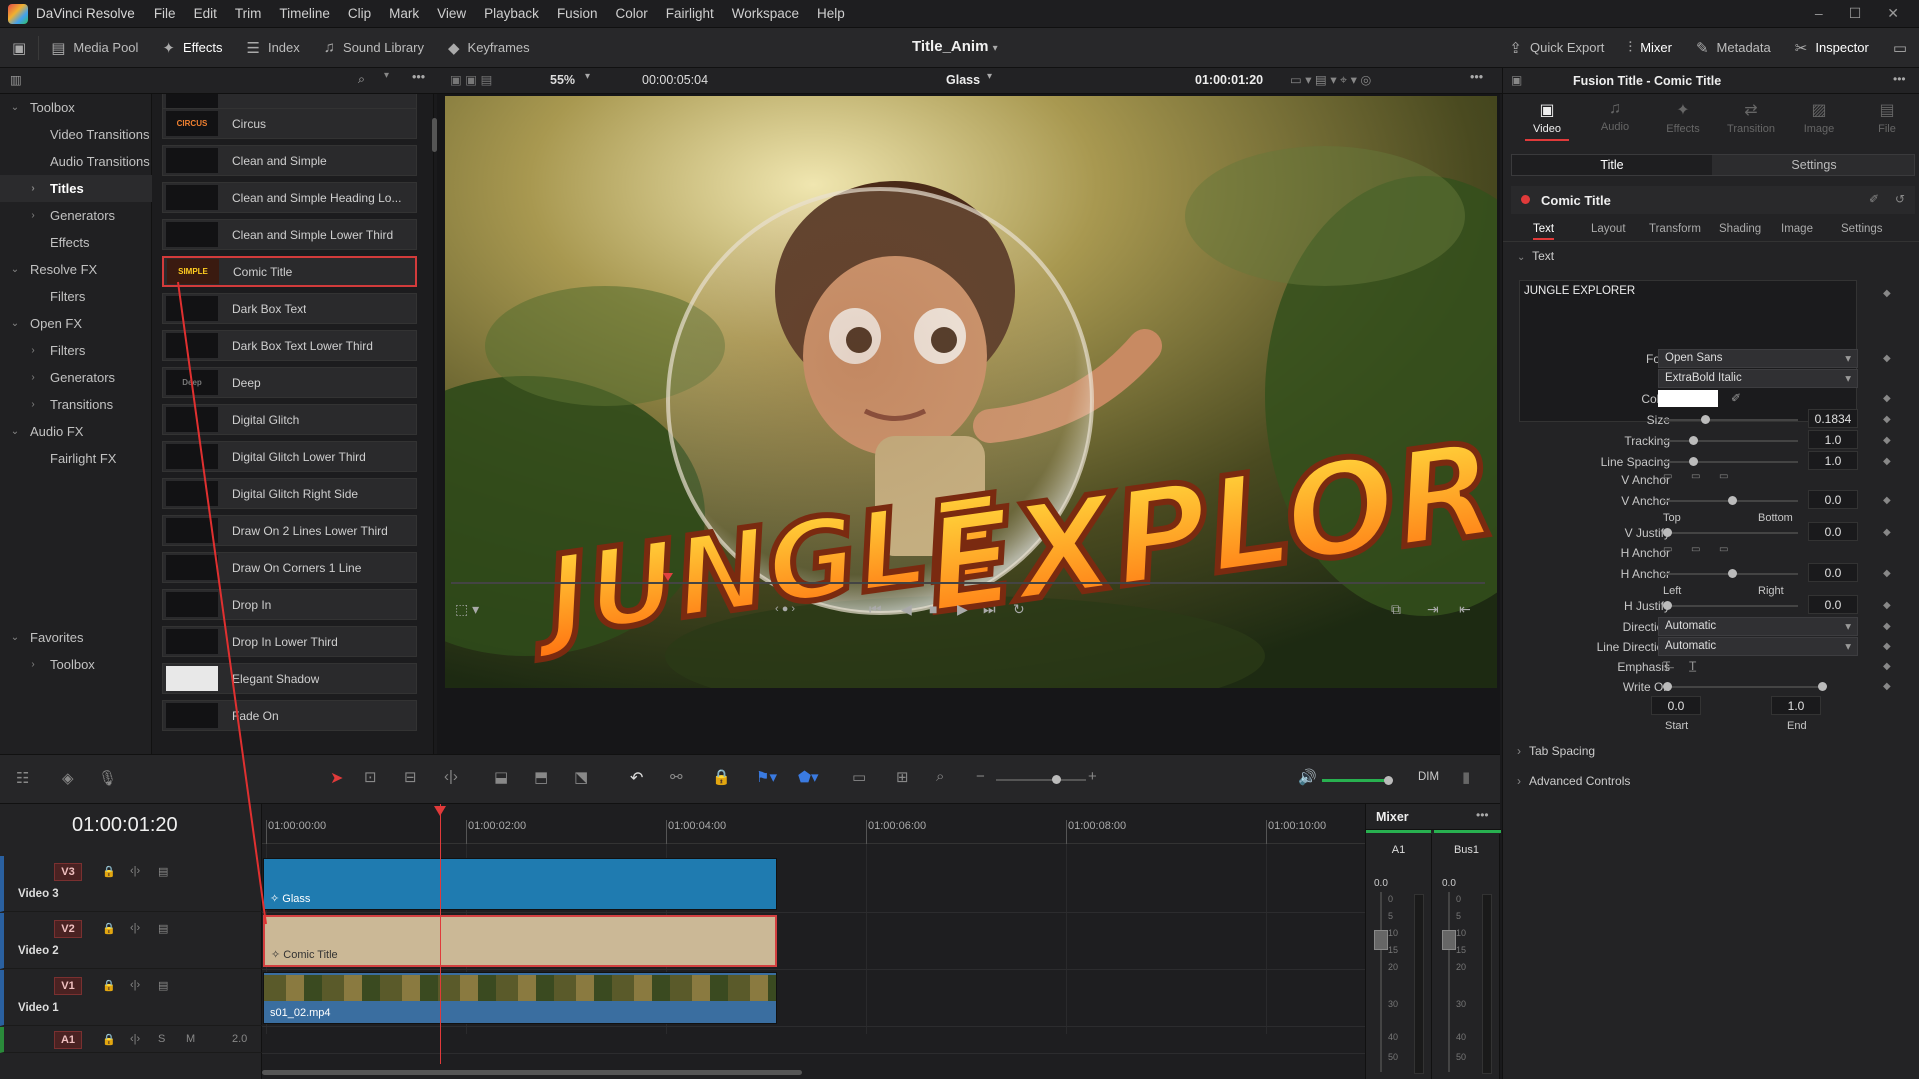 Image resolution: width=1919 pixels, height=1079 pixels. Describe the element at coordinates (76, 296) in the screenshot. I see `sidebar-item-filters: Filters` at that location.